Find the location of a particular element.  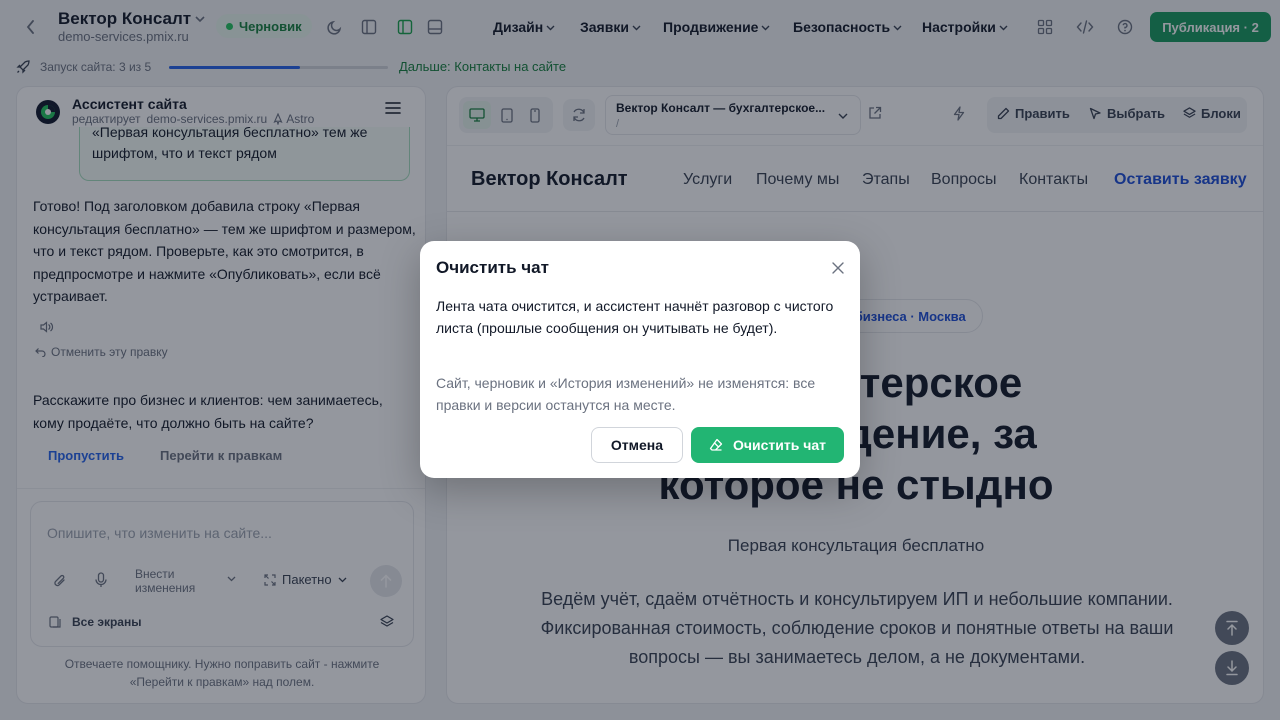

dialog-title: Очистить чат is located at coordinates (492, 267).